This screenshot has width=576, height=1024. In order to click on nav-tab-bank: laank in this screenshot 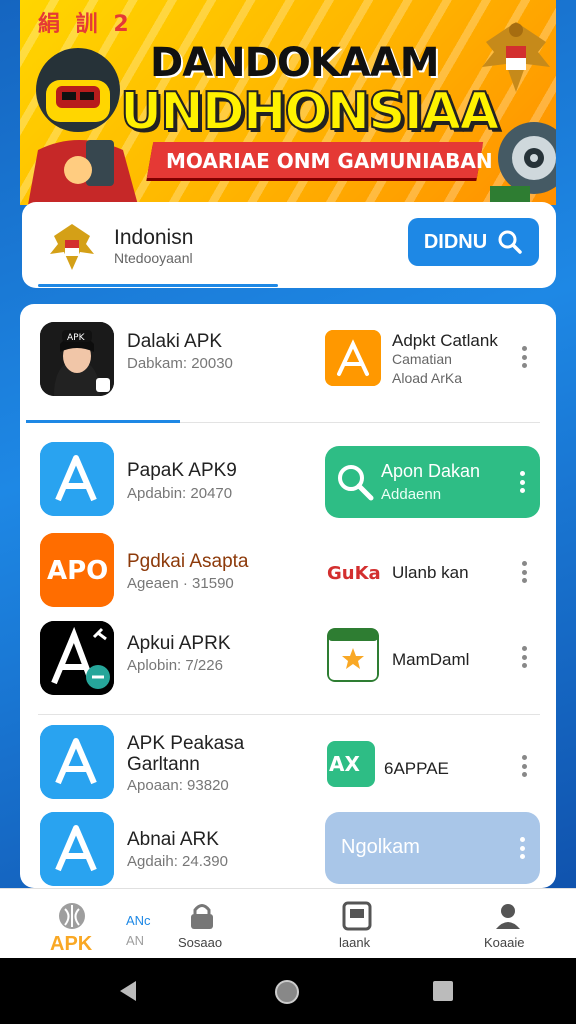, I will do `click(357, 924)`.